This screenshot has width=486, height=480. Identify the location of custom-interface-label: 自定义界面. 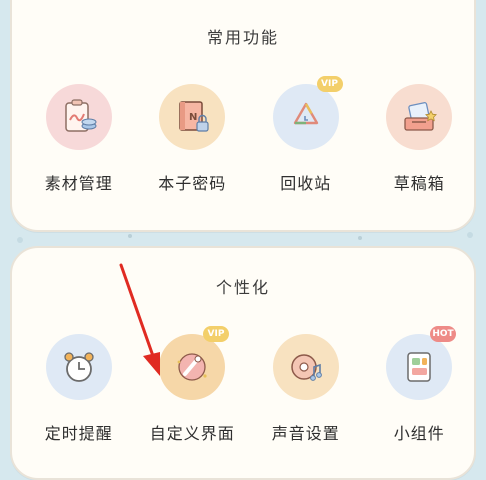
(192, 433).